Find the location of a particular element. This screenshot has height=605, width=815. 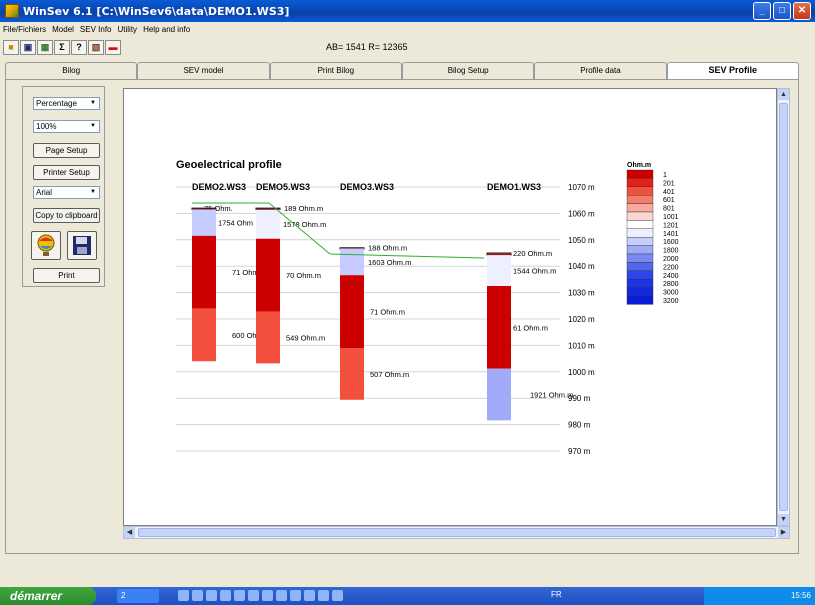

menu-model: Model is located at coordinates (63, 29).